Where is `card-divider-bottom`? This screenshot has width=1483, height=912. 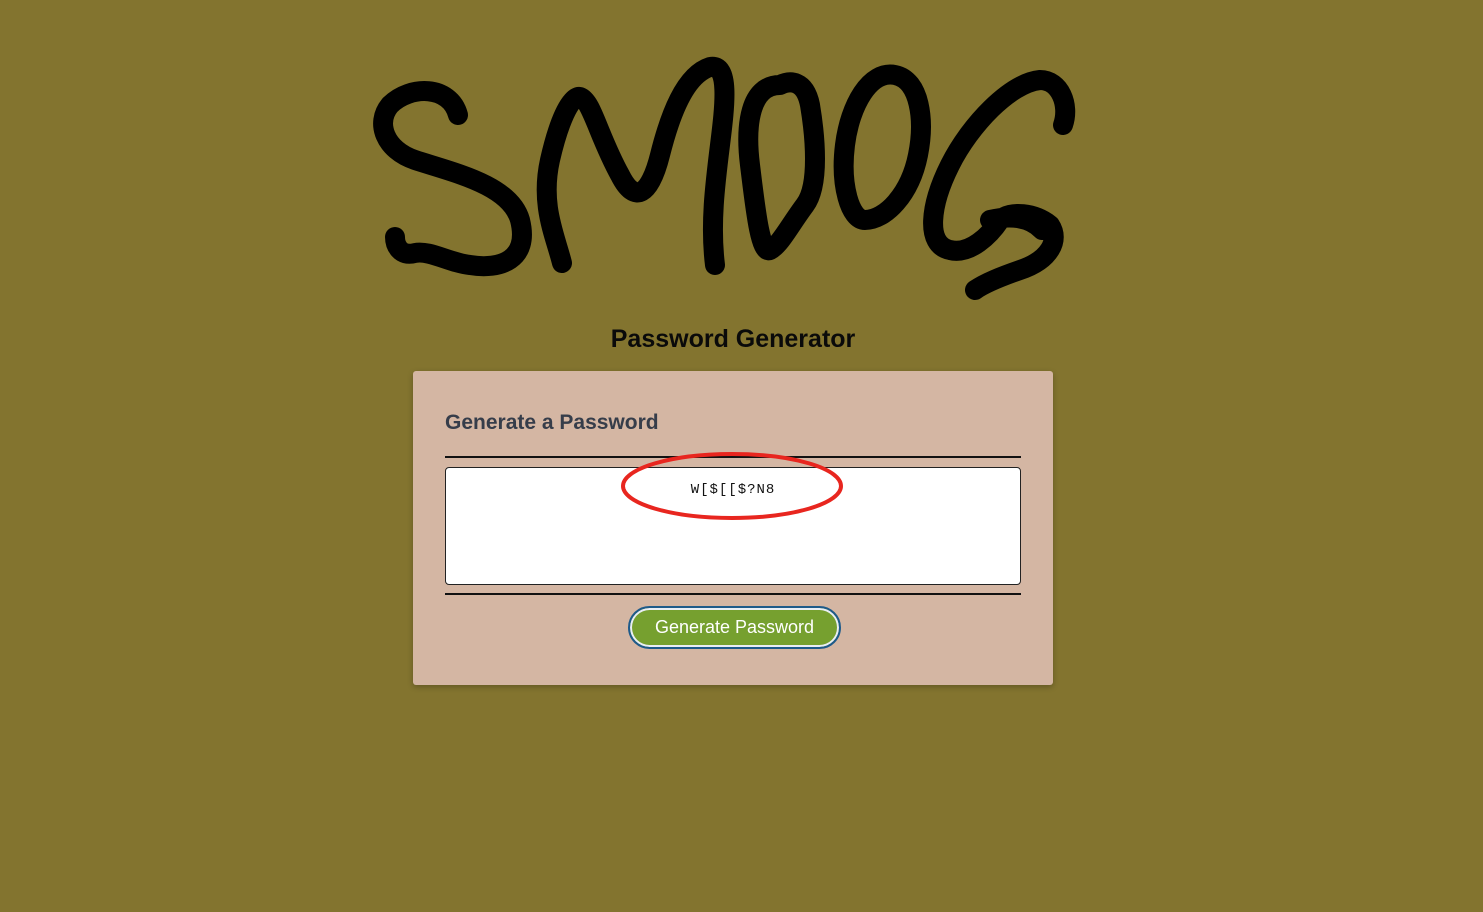 card-divider-bottom is located at coordinates (733, 594).